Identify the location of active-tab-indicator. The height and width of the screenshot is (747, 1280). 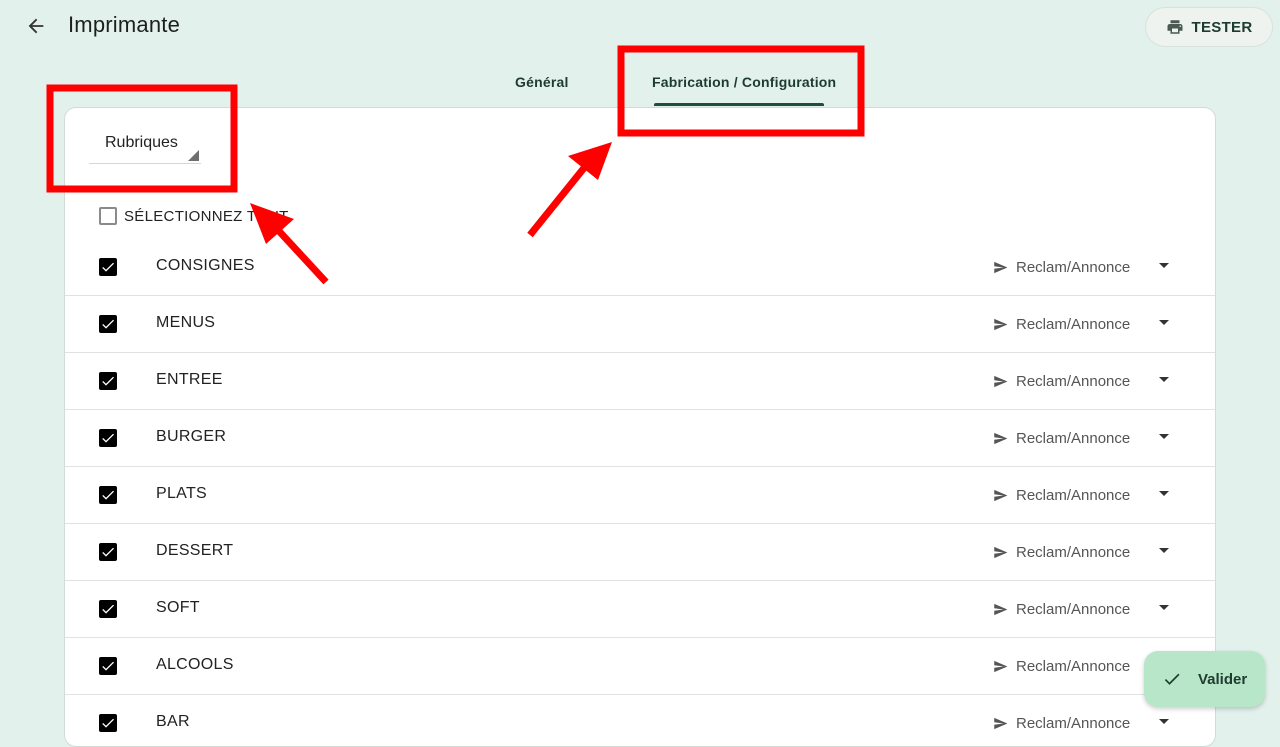
(739, 104).